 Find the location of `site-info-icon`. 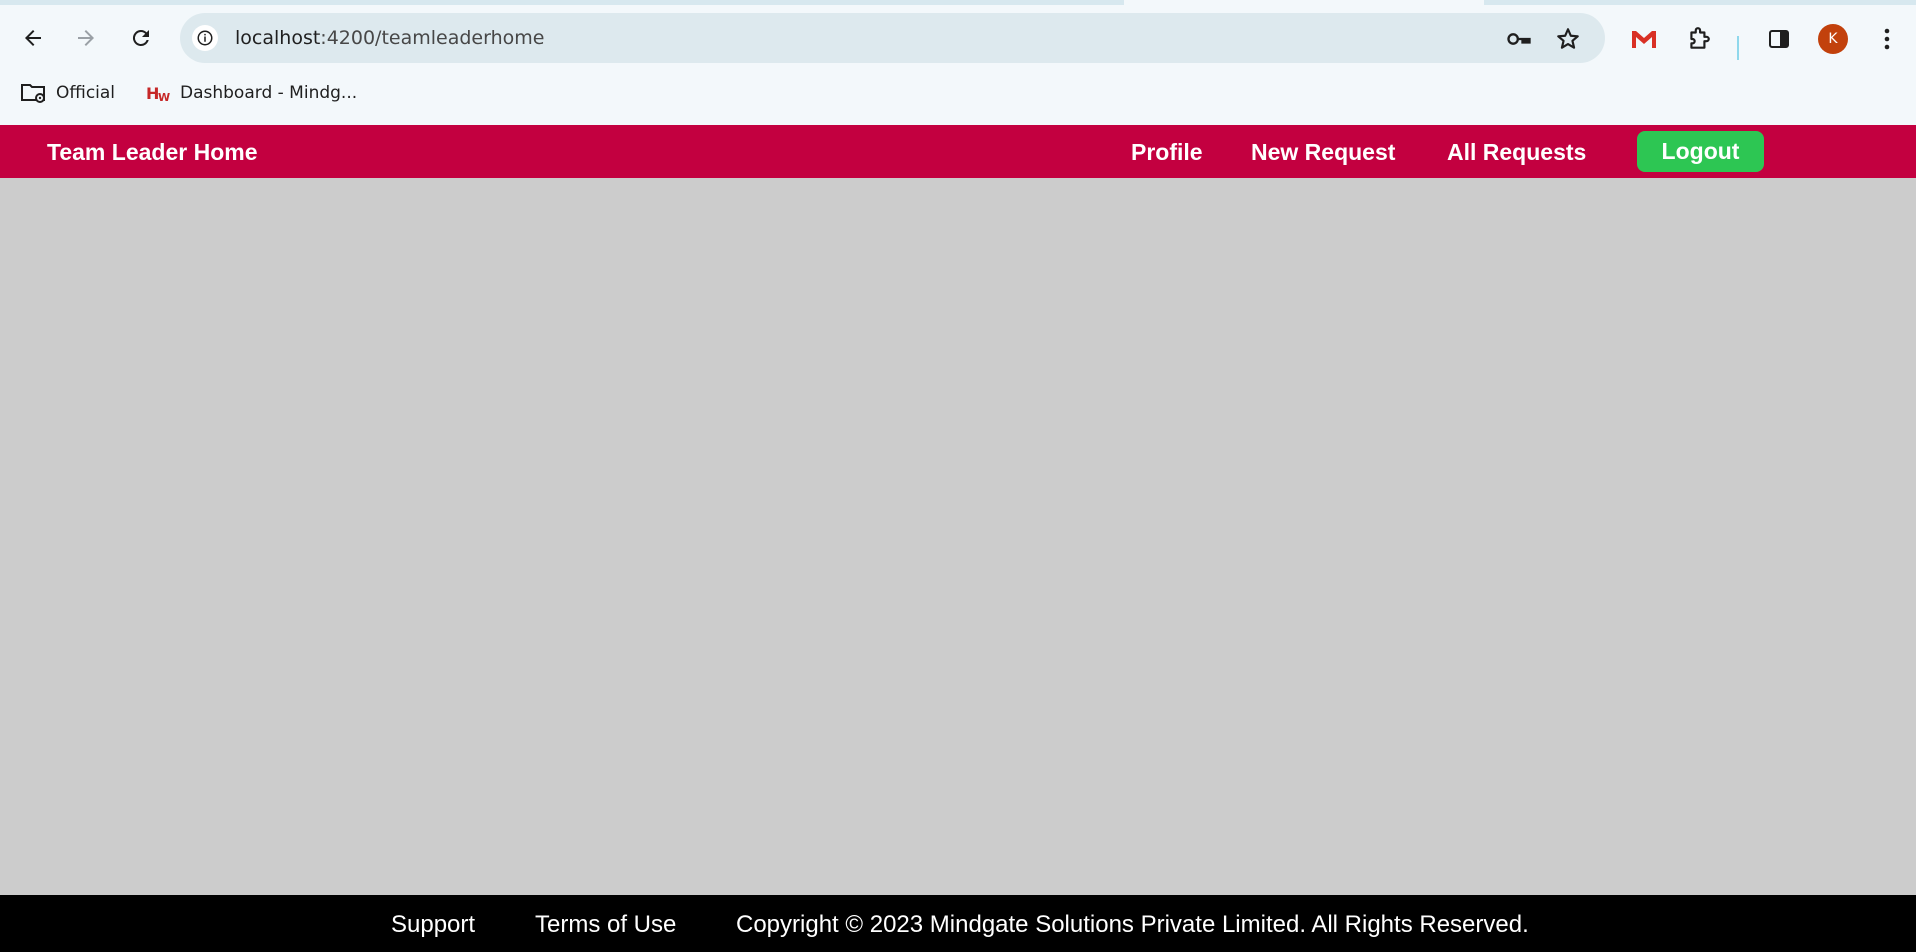

site-info-icon is located at coordinates (205, 38).